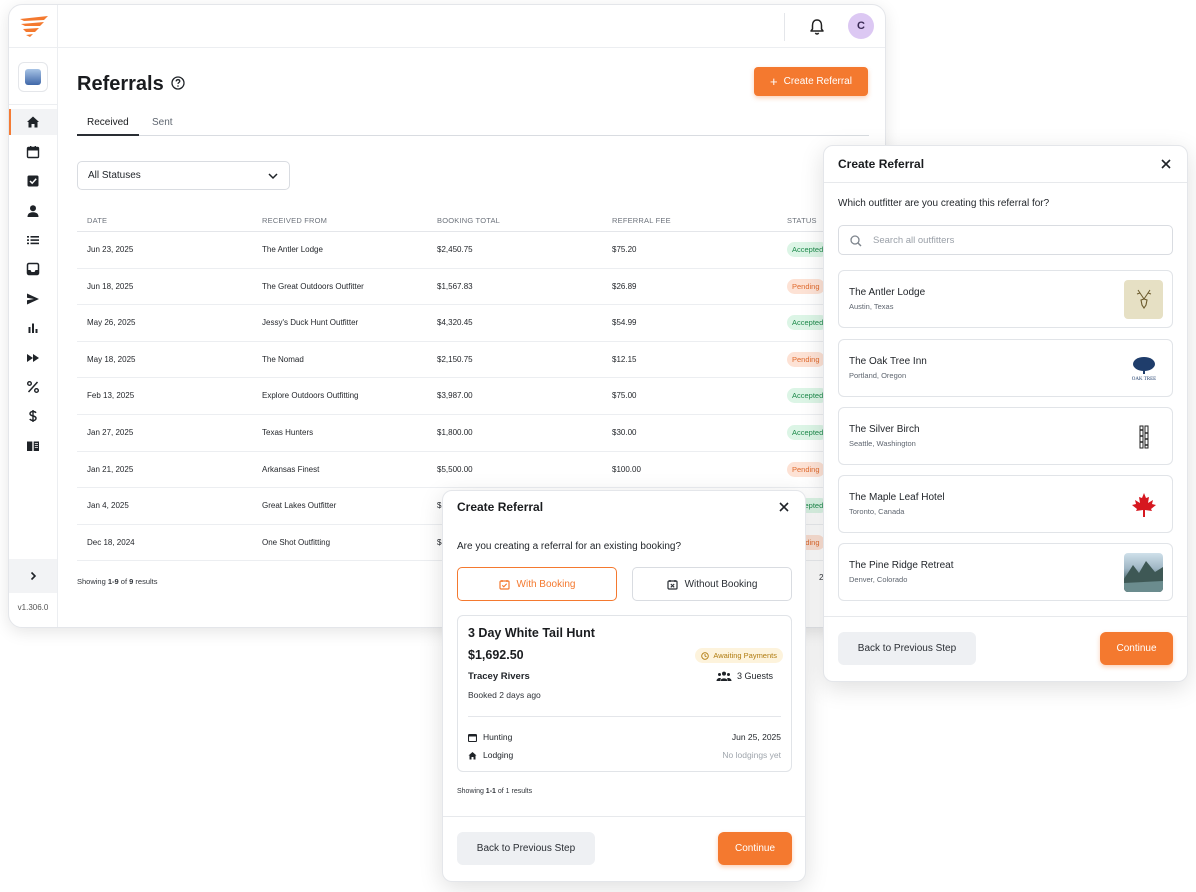 The image size is (1196, 892). Describe the element at coordinates (178, 83) in the screenshot. I see `help-icon` at that location.